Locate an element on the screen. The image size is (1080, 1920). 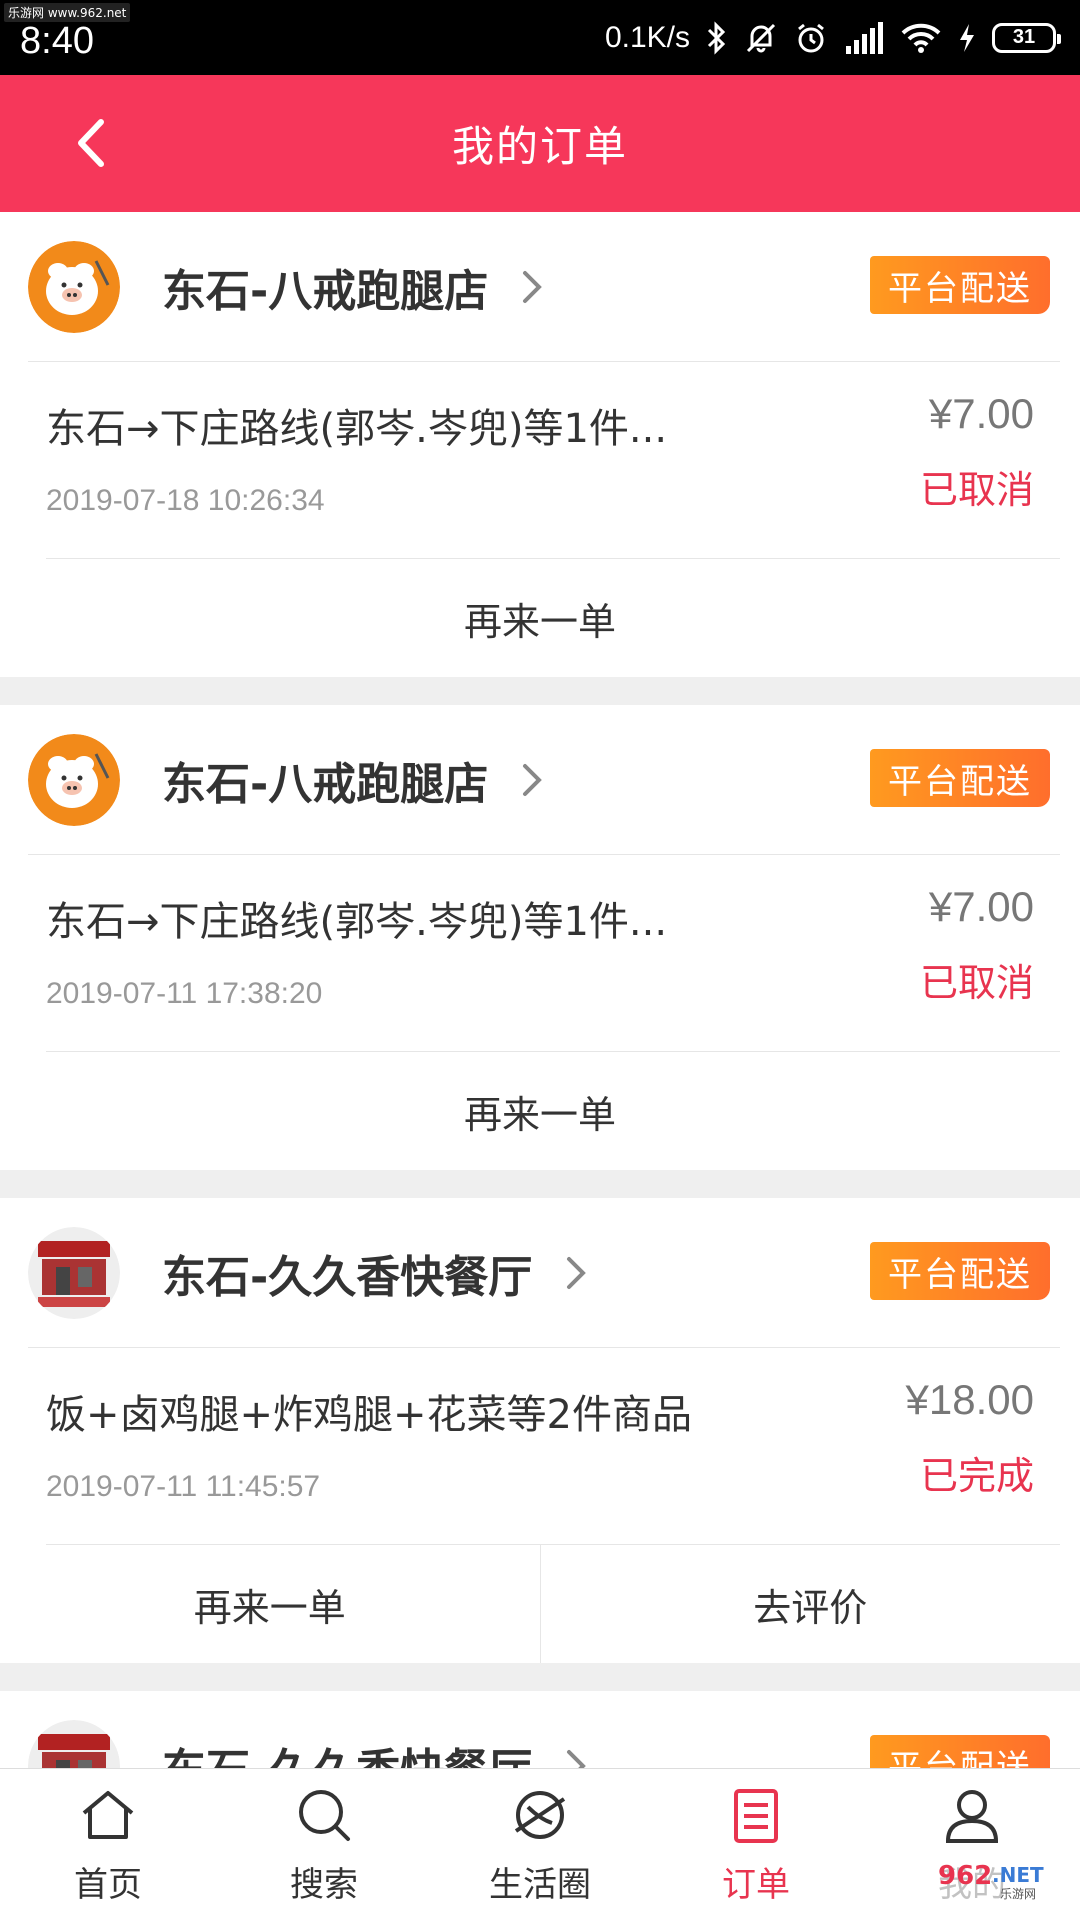
nav-search-label: 搜索 is located at coordinates (324, 1885).